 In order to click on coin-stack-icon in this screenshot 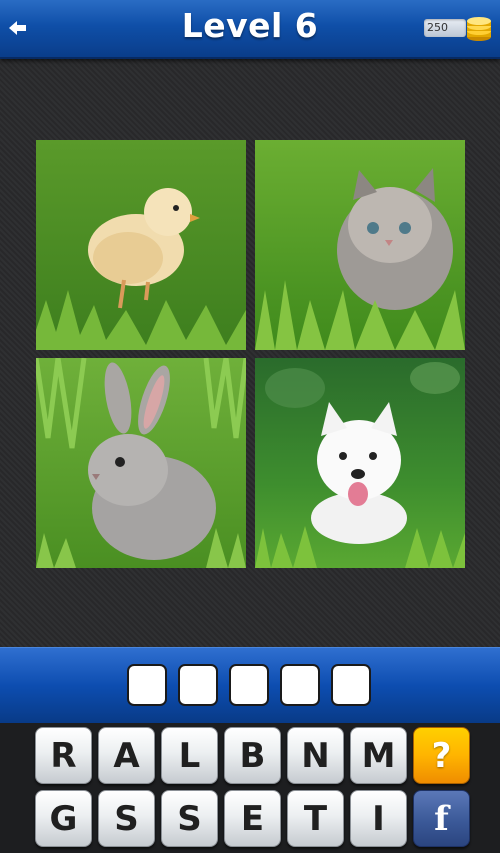, I will do `click(479, 29)`.